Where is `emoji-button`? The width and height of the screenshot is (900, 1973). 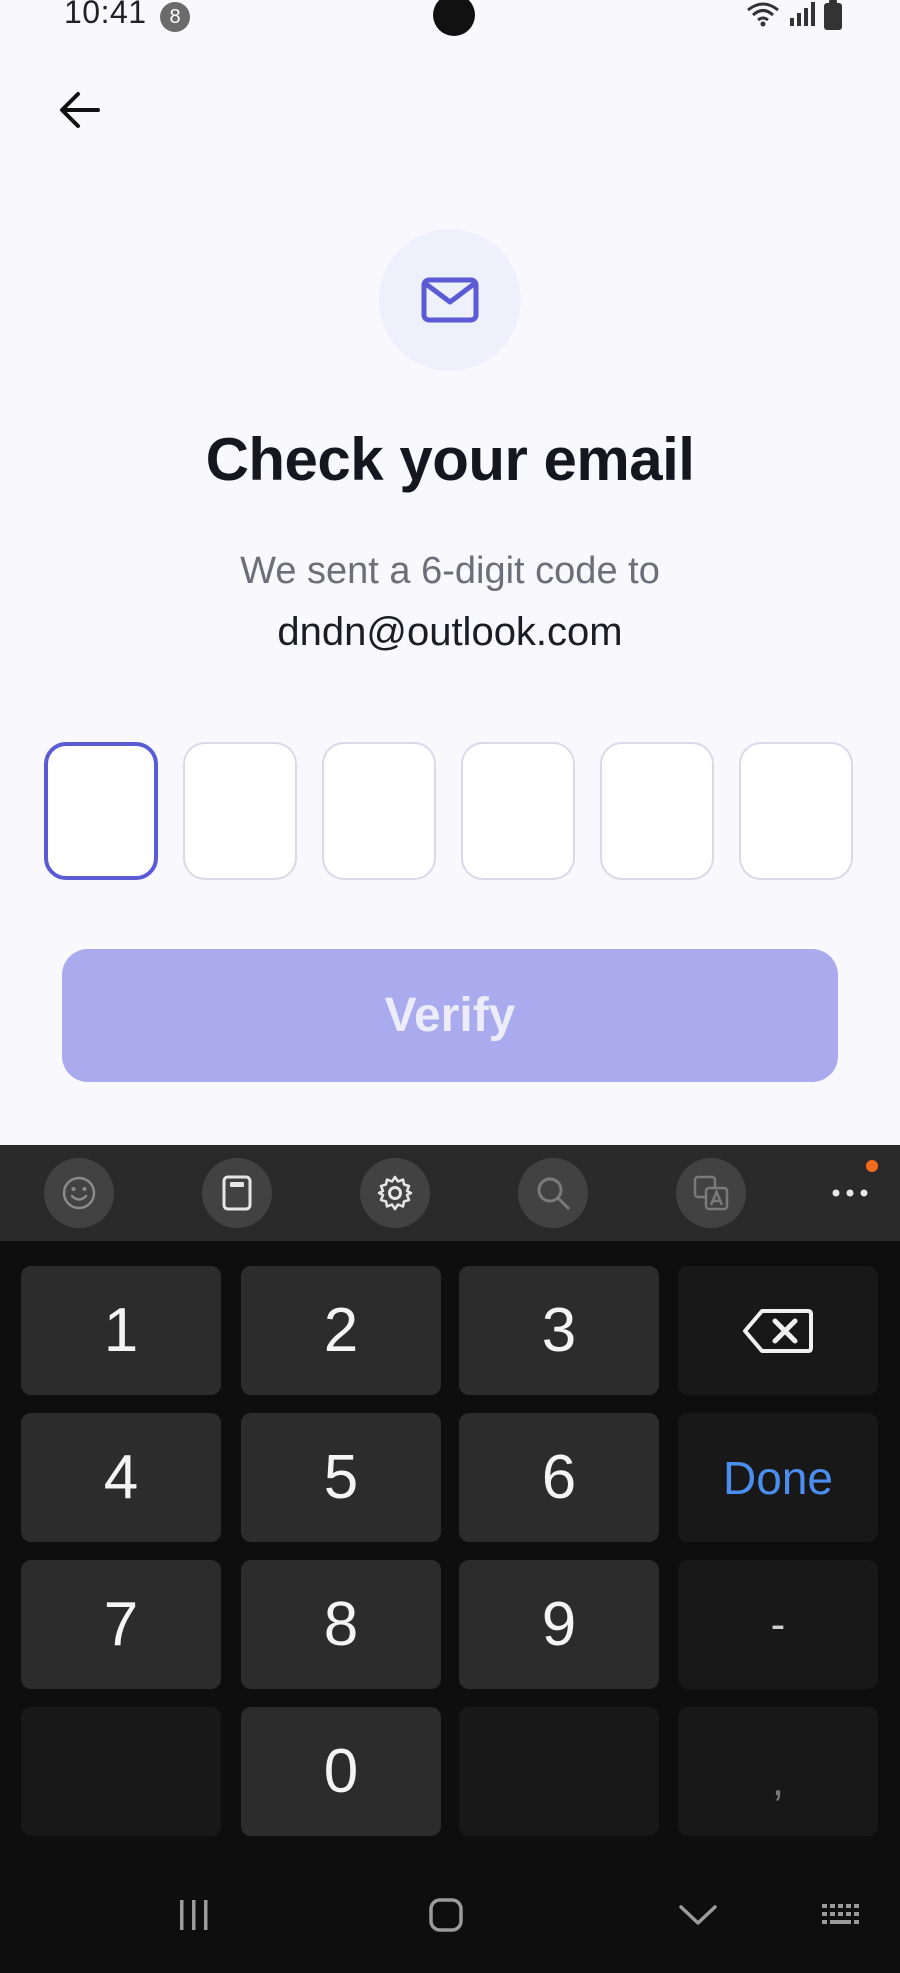
emoji-button is located at coordinates (79, 1193).